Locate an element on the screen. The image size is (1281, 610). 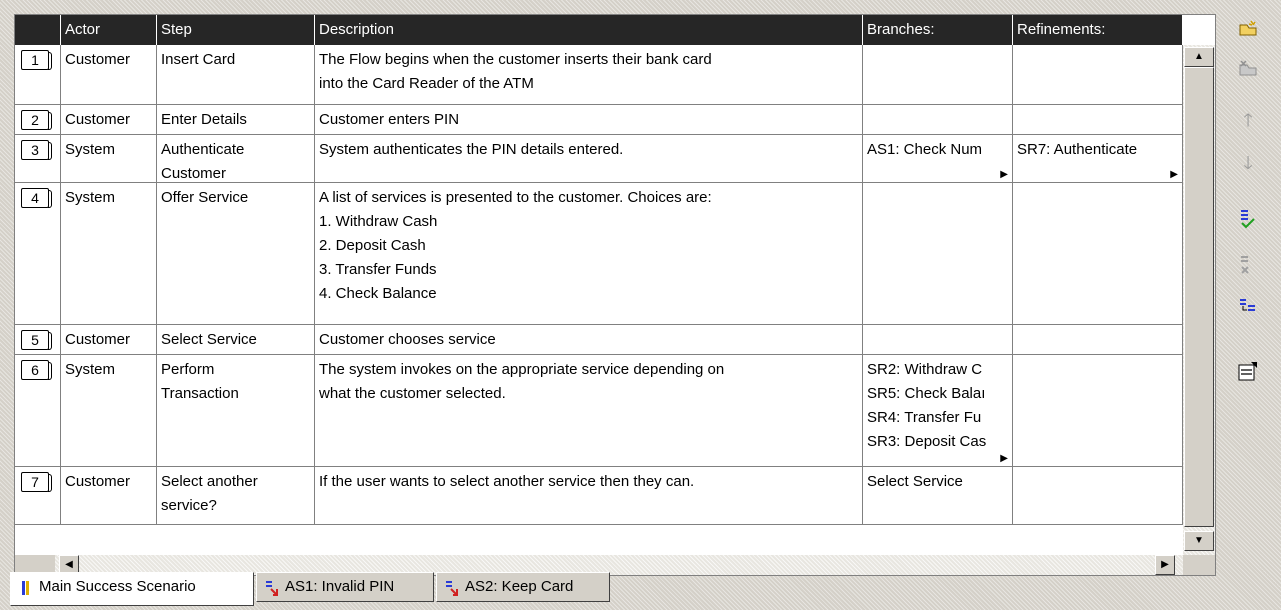
step-number: 7 is located at coordinates (36, 482).